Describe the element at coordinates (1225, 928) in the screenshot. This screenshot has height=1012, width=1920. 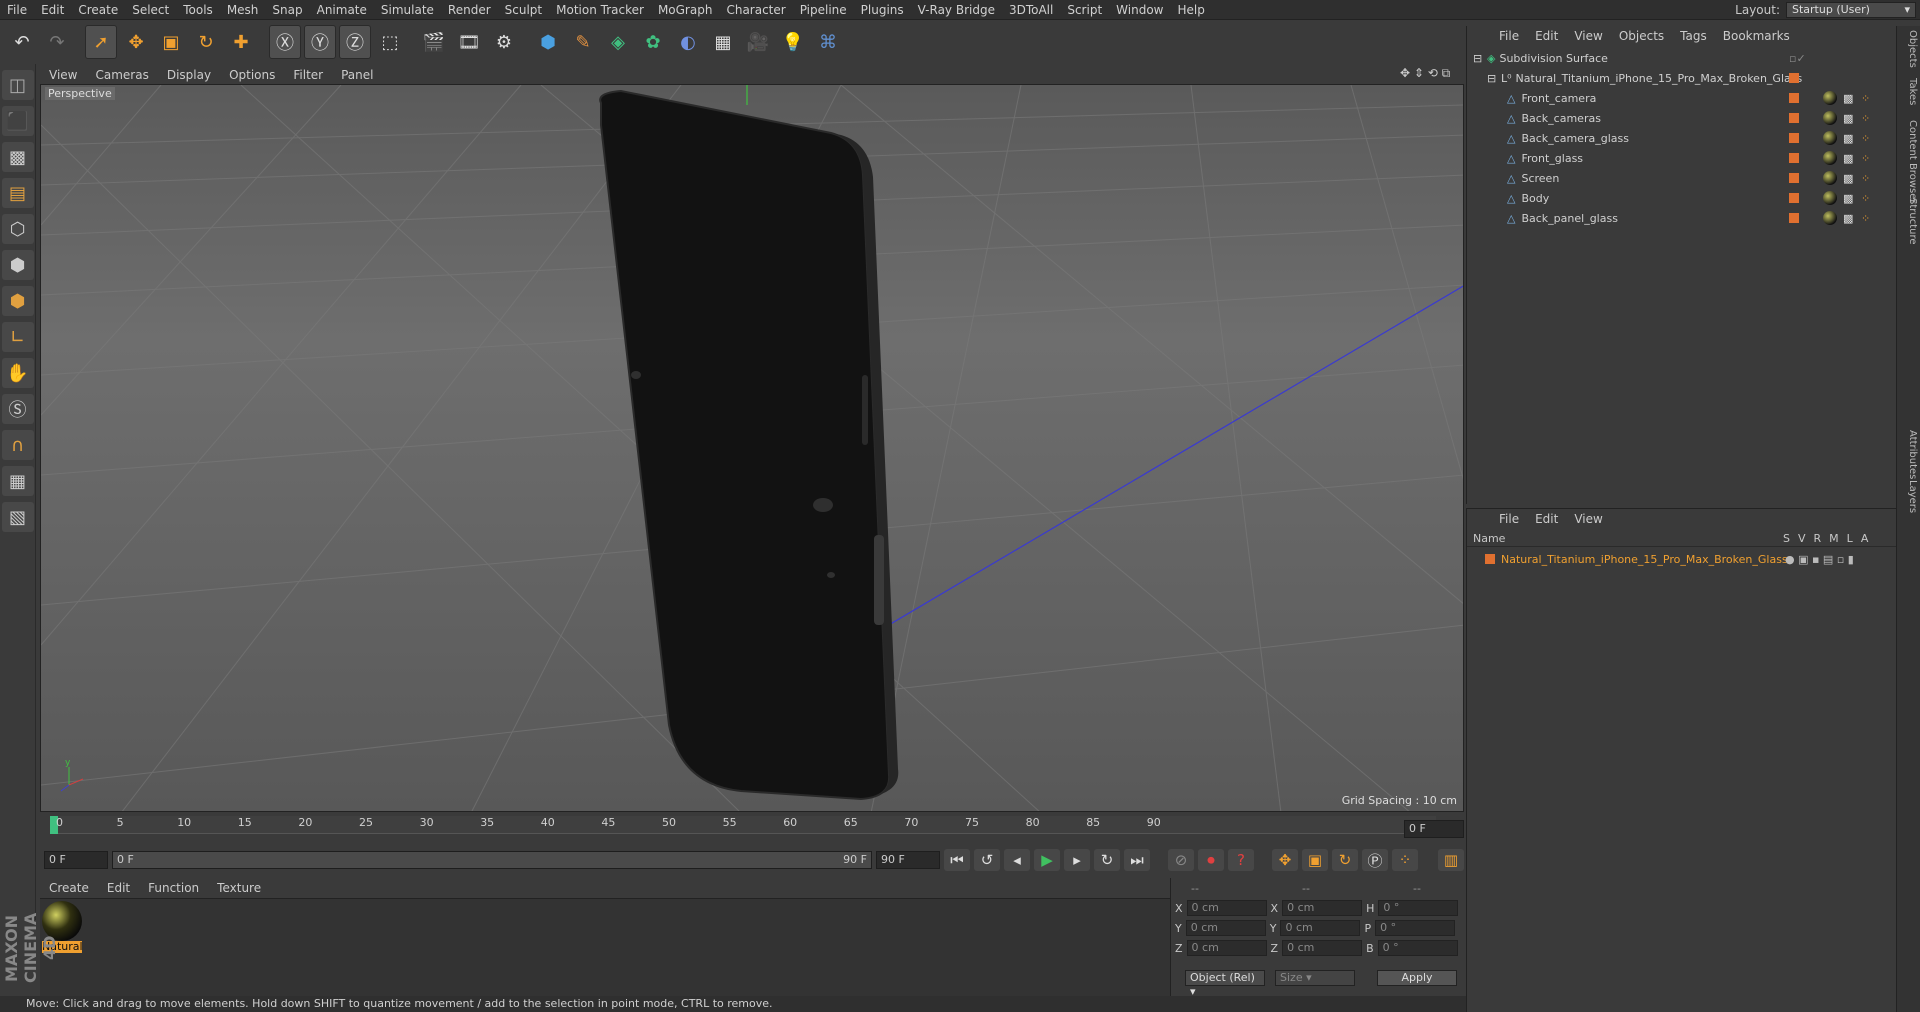
I see `coord-y-pos: 0 cm` at that location.